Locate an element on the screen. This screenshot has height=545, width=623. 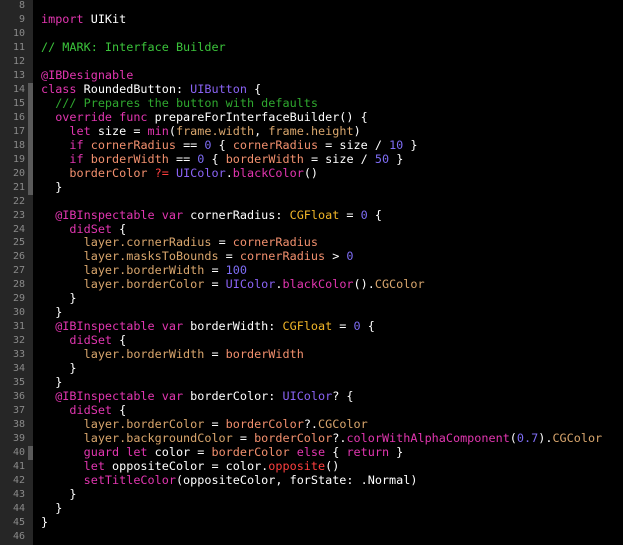
code-line: 46 is located at coordinates (311, 537).